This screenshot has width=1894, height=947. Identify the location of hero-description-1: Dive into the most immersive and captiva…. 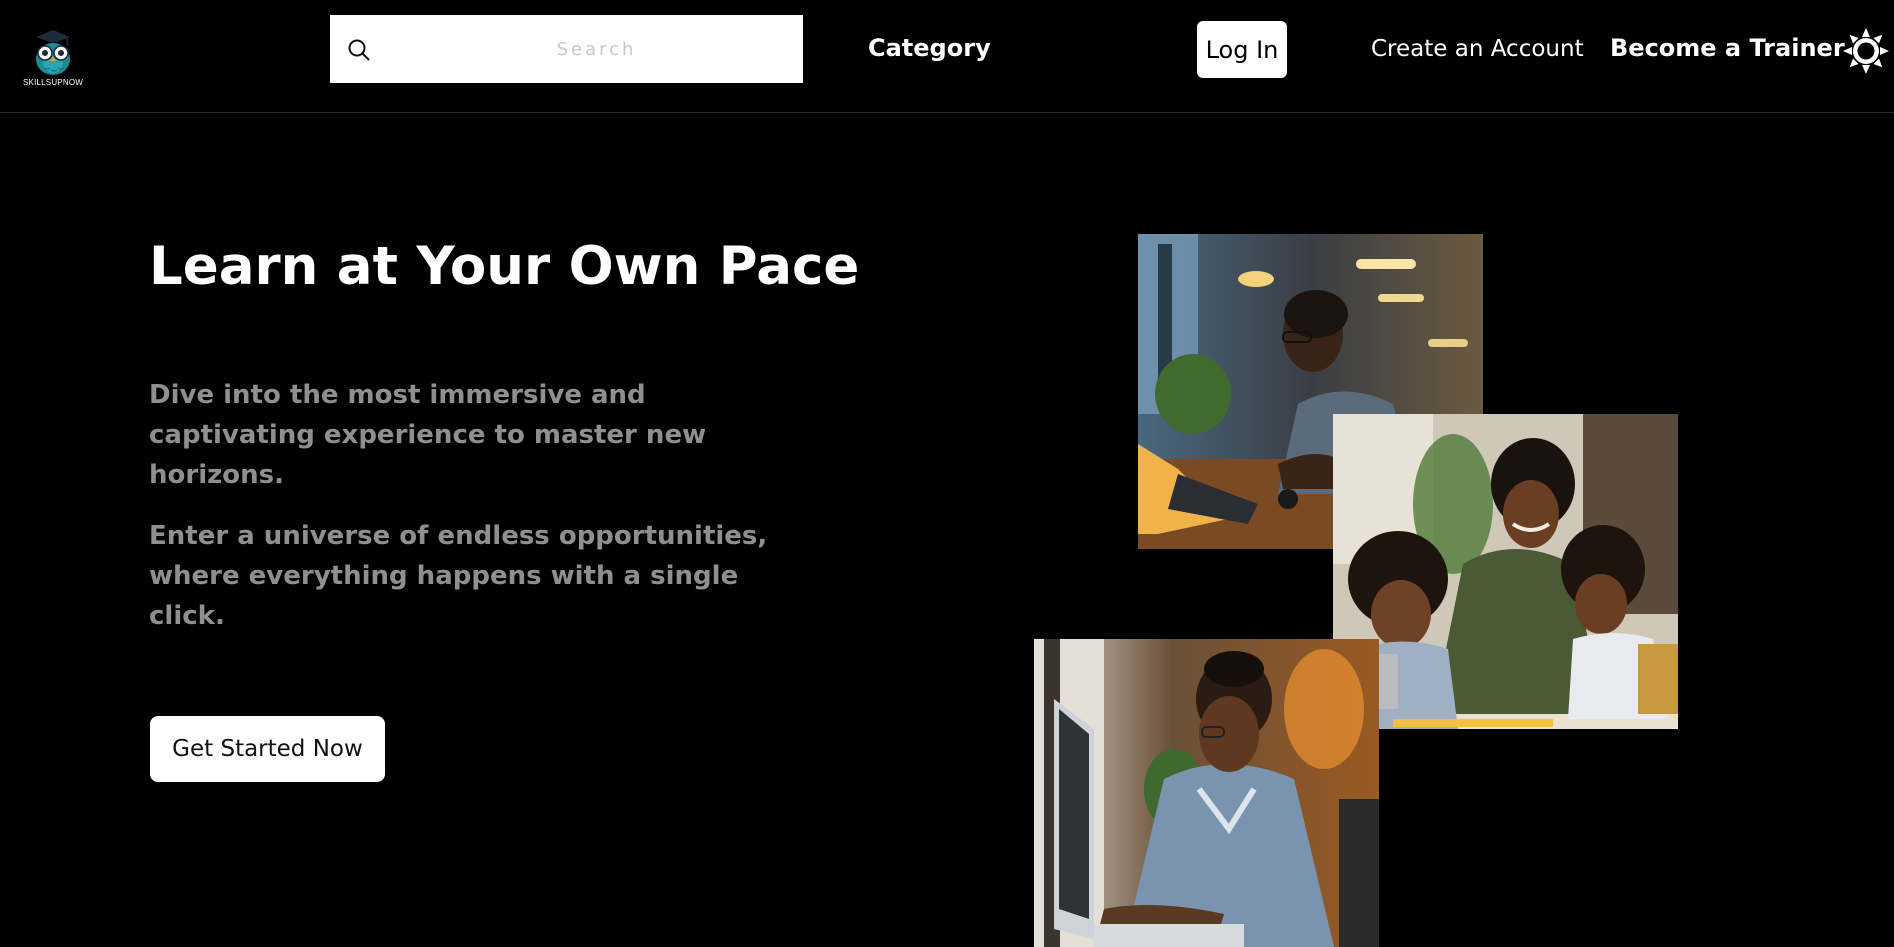
(428, 435).